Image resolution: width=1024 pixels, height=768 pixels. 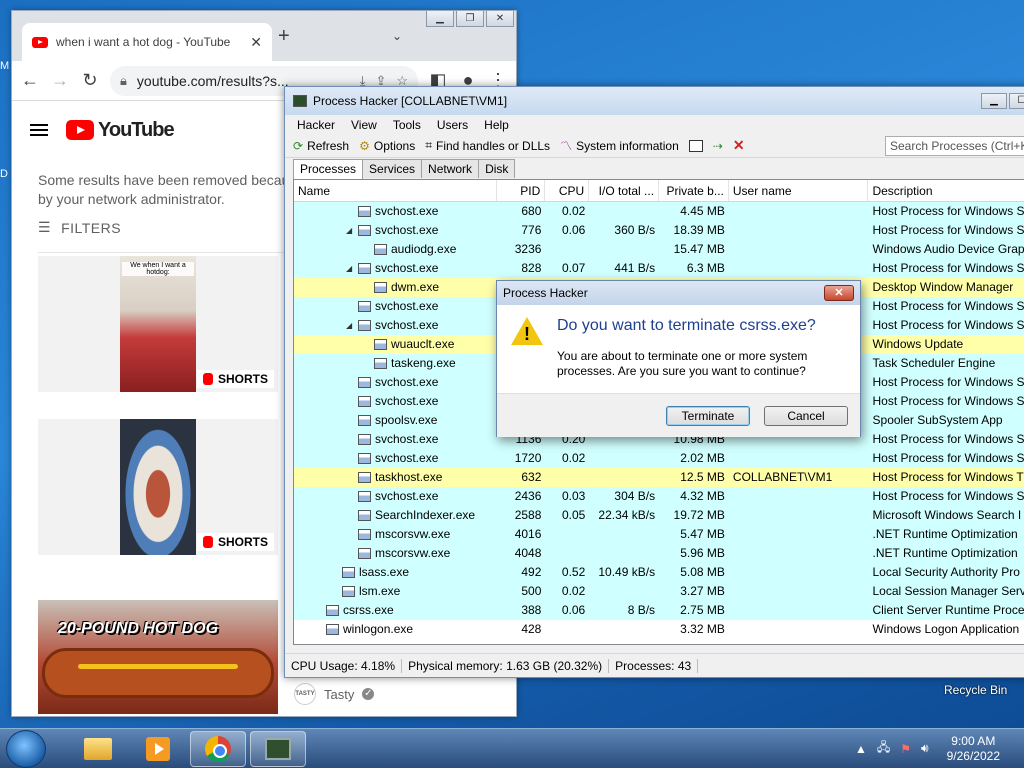 I want to click on channel-row: TASTY Tasty ✓, so click(x=334, y=694).